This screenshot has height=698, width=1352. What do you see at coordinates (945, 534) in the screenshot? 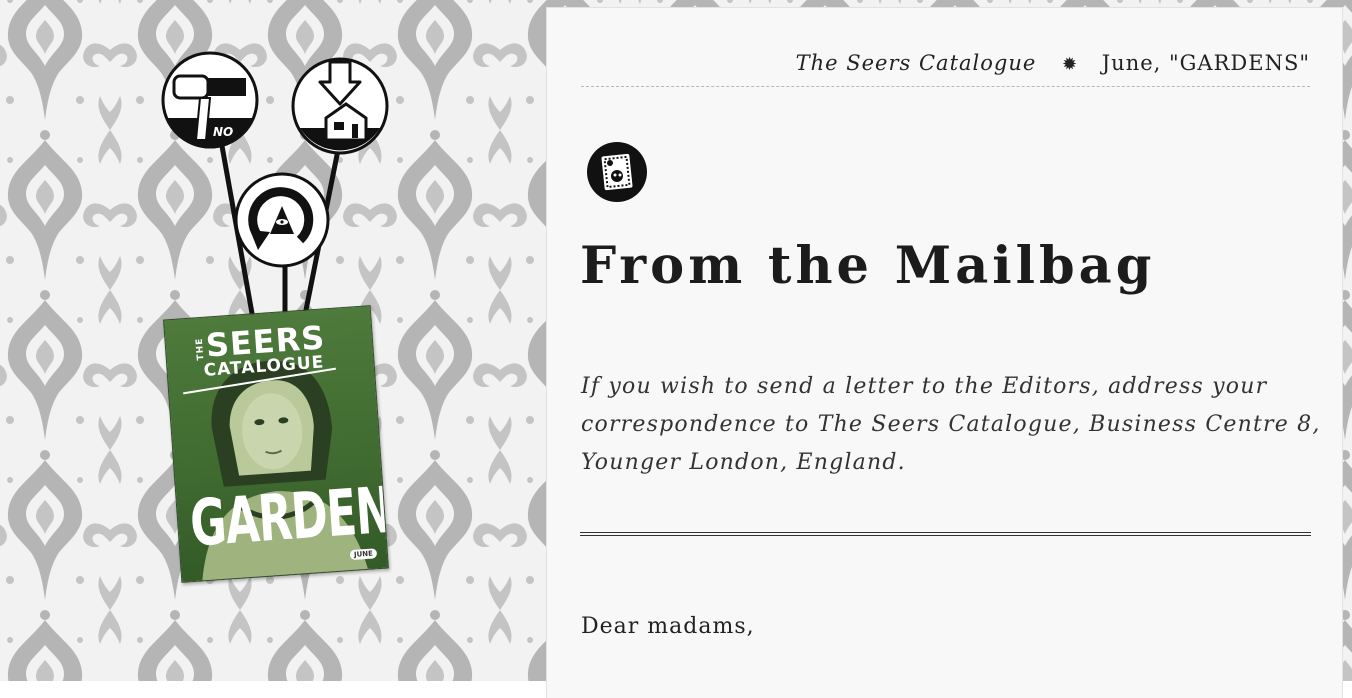
I see `double-rule-divider` at bounding box center [945, 534].